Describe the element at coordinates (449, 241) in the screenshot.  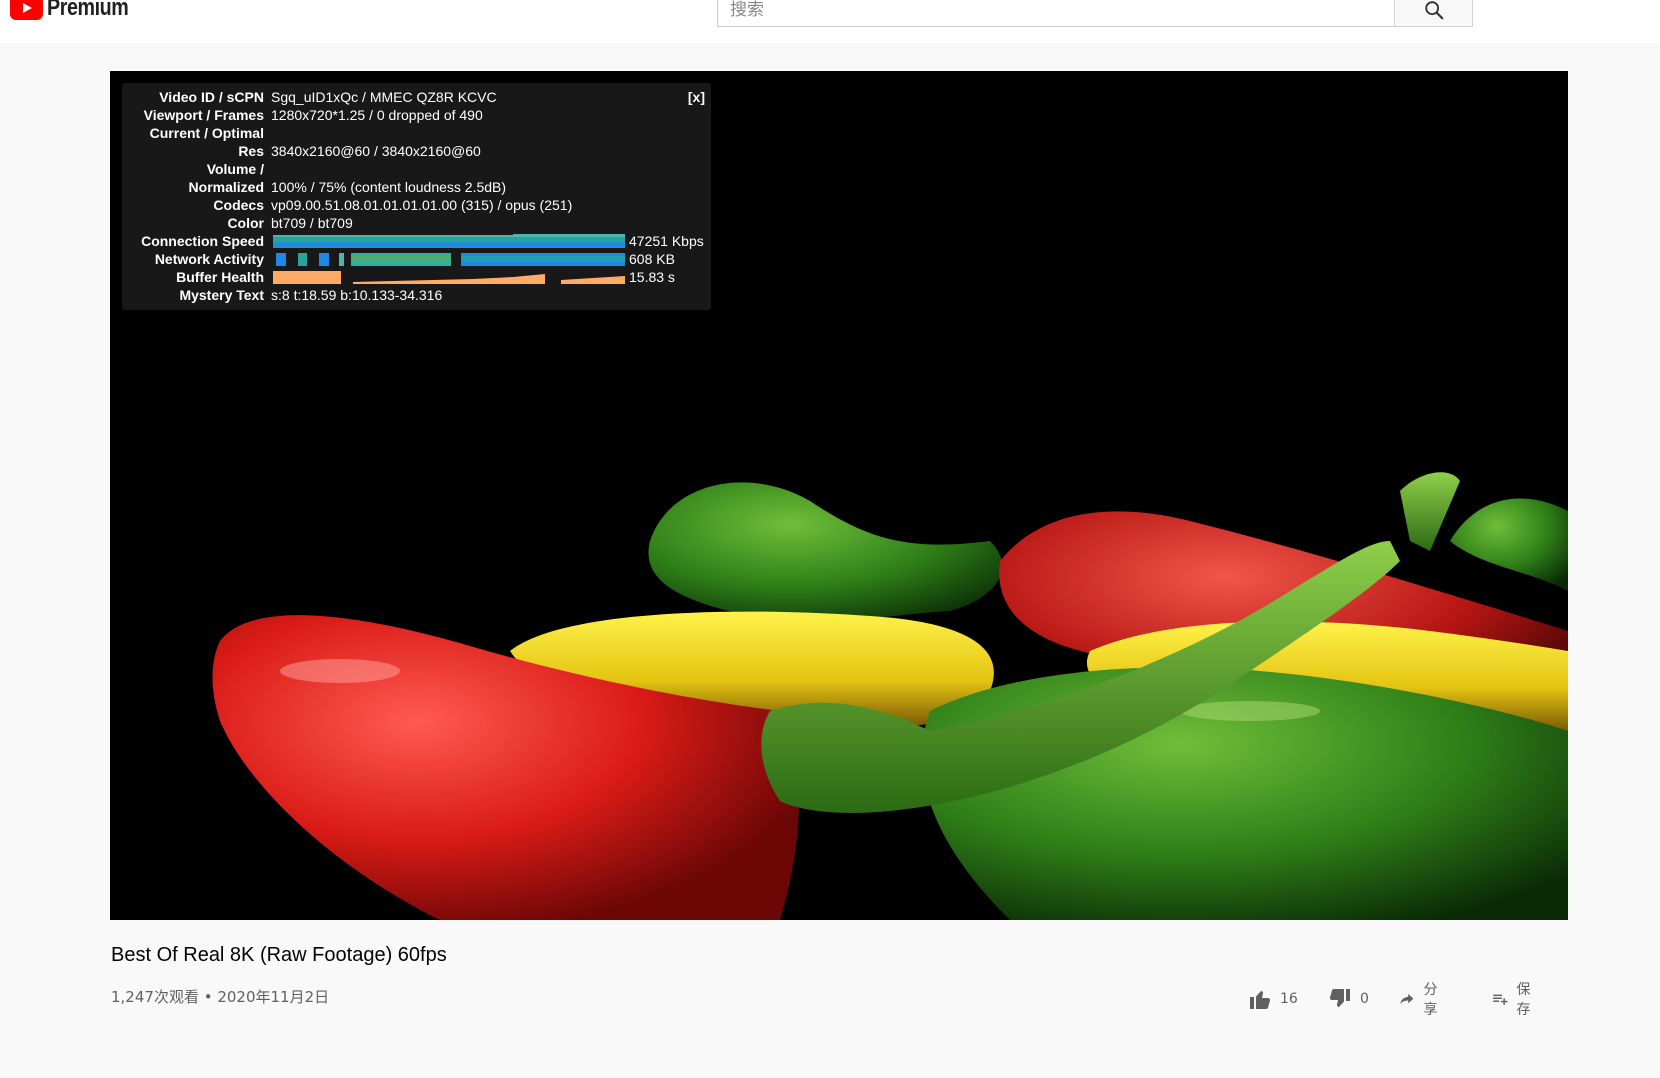
I see `connection-speed-graph` at that location.